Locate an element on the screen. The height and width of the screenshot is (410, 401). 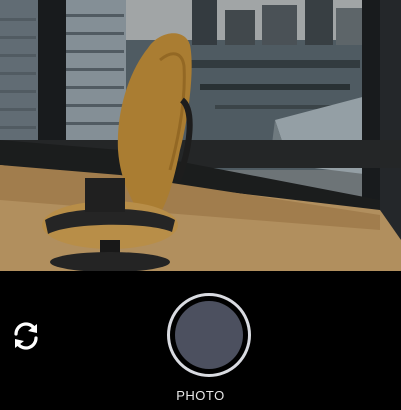
shutter-button-inner is located at coordinates (209, 335).